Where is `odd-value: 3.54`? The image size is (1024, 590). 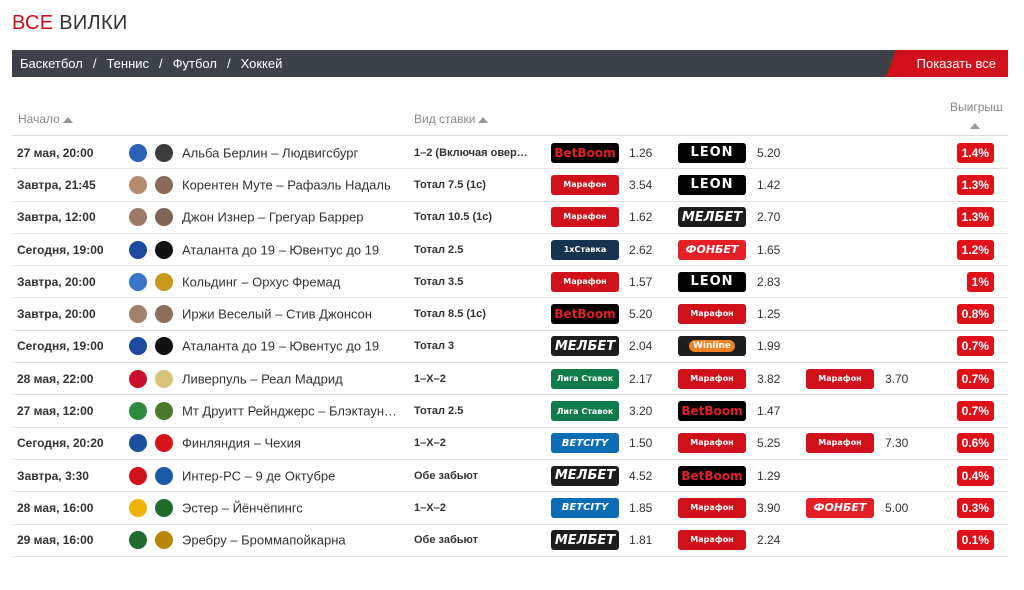 odd-value: 3.54 is located at coordinates (640, 185).